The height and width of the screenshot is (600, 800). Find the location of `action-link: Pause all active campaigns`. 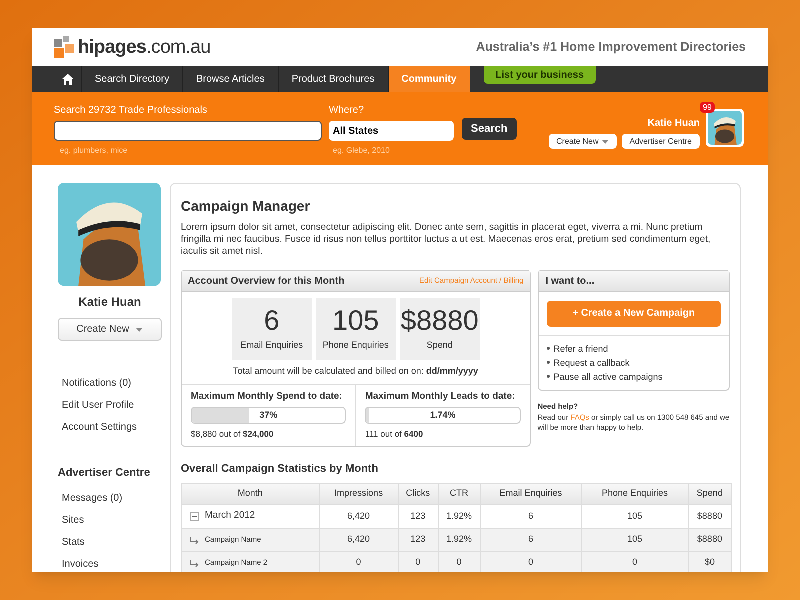

action-link: Pause all active campaigns is located at coordinates (608, 376).